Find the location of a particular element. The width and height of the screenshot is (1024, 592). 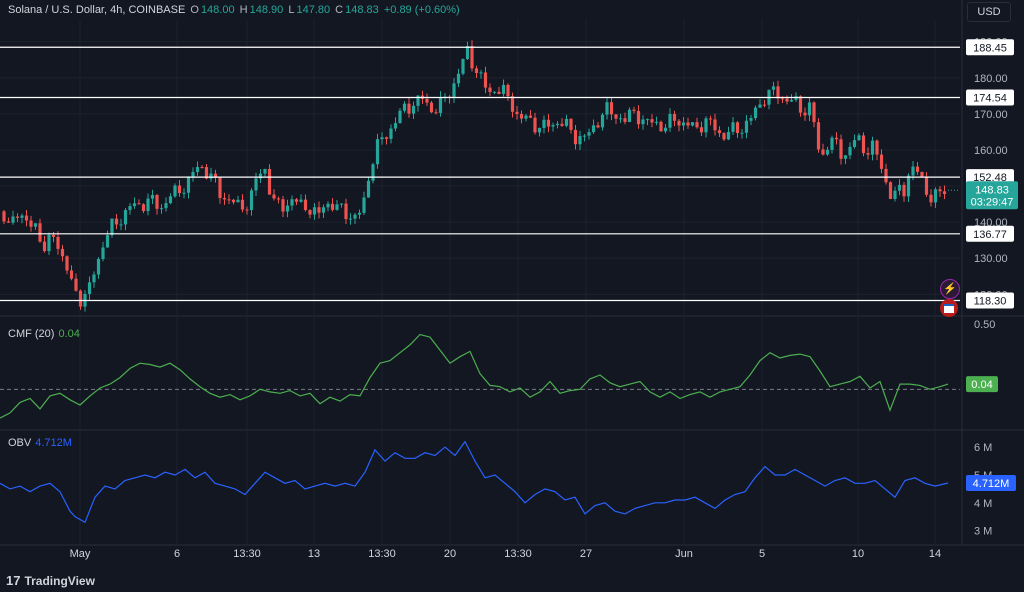

y-tick-label: 160.00 is located at coordinates (991, 151).